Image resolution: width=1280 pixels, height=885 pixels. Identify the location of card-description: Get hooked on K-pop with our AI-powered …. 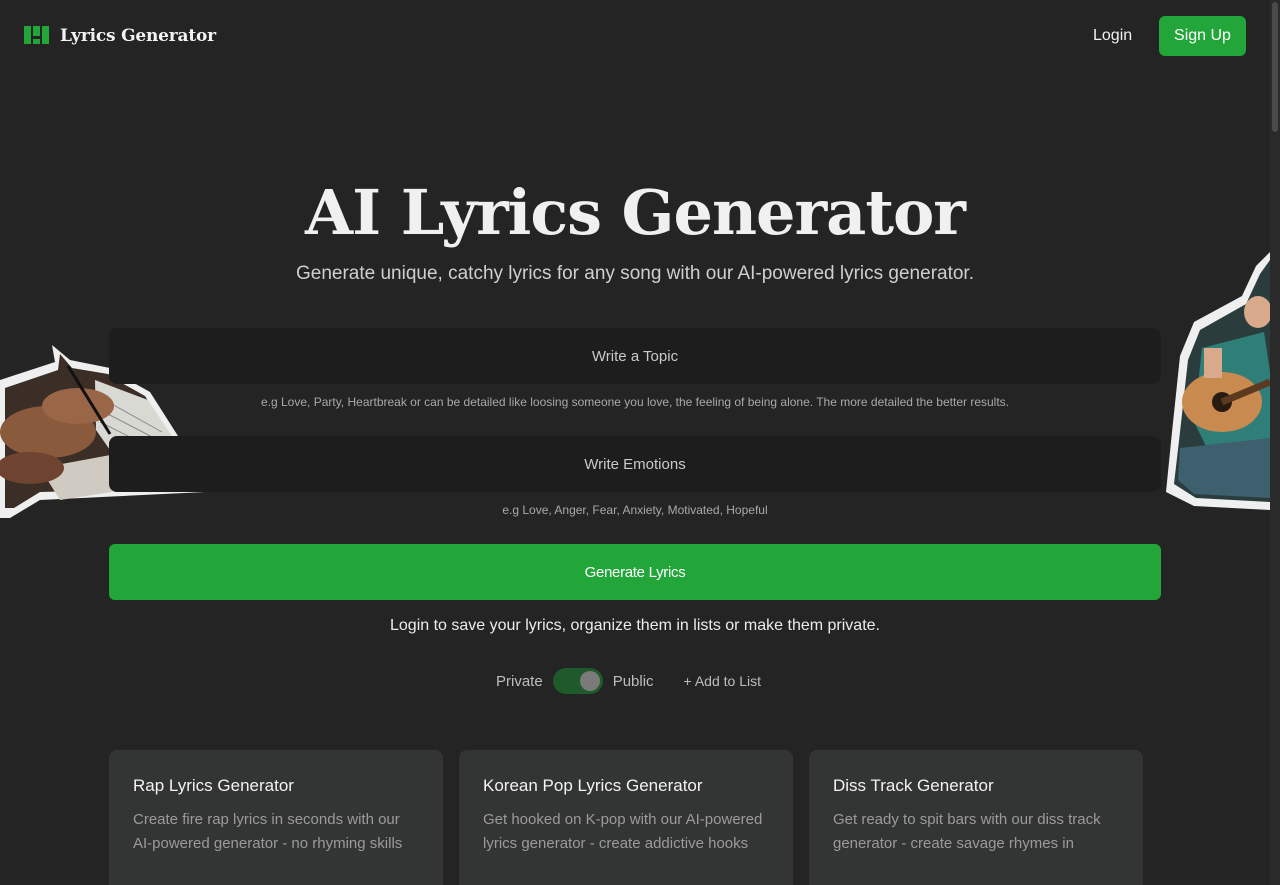
(623, 831).